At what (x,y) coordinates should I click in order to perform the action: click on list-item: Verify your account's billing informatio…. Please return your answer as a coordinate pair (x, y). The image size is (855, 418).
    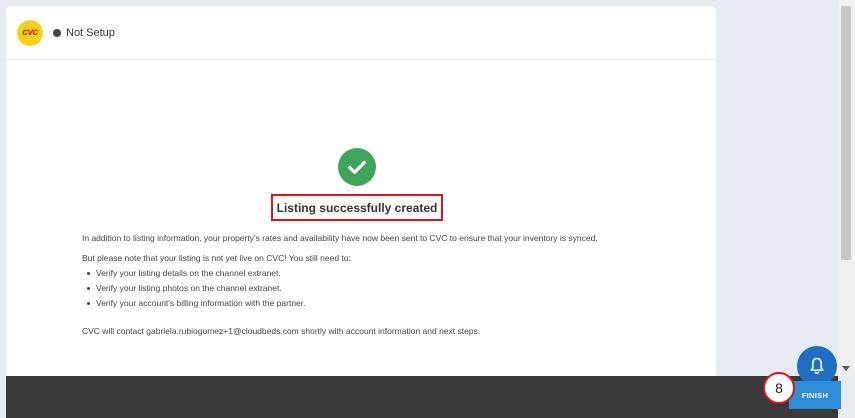
    Looking at the image, I should click on (392, 303).